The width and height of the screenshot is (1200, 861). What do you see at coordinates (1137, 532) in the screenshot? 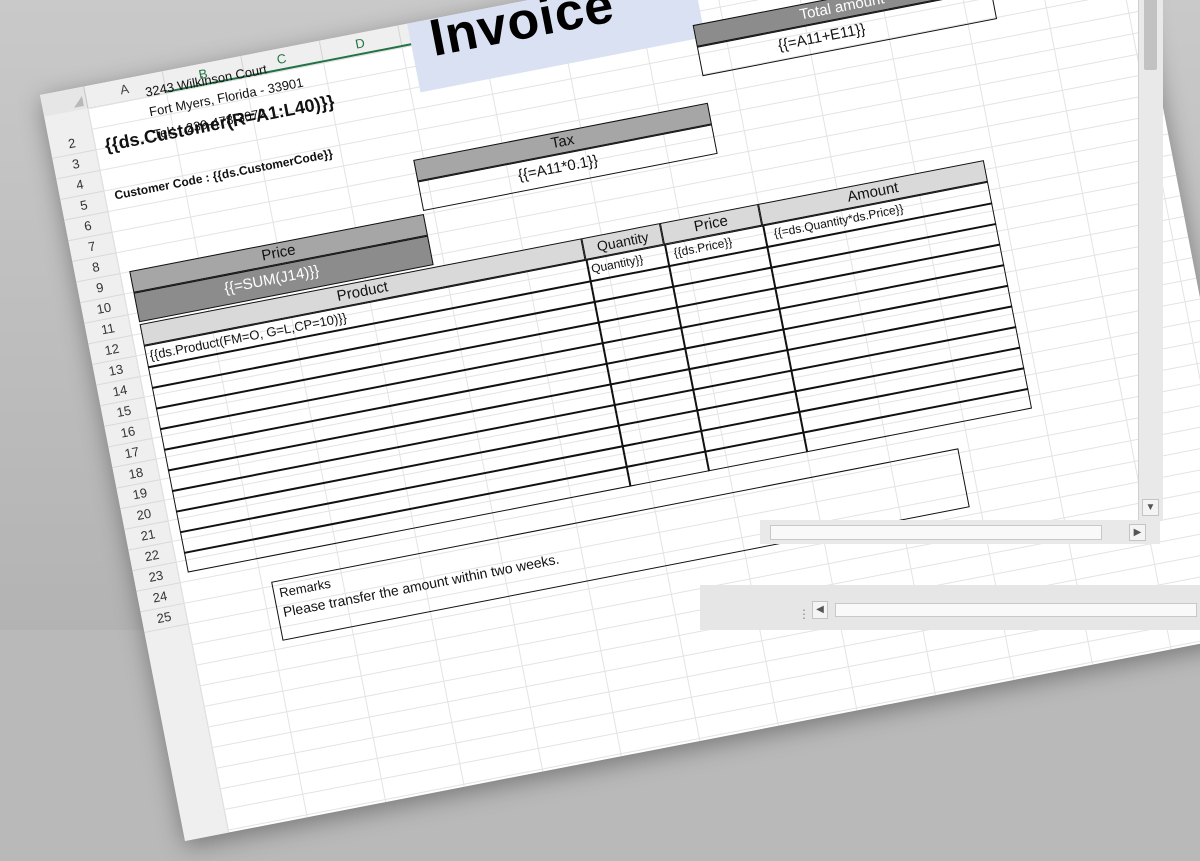
I see `scroll-right-arrow-icon: ▶` at bounding box center [1137, 532].